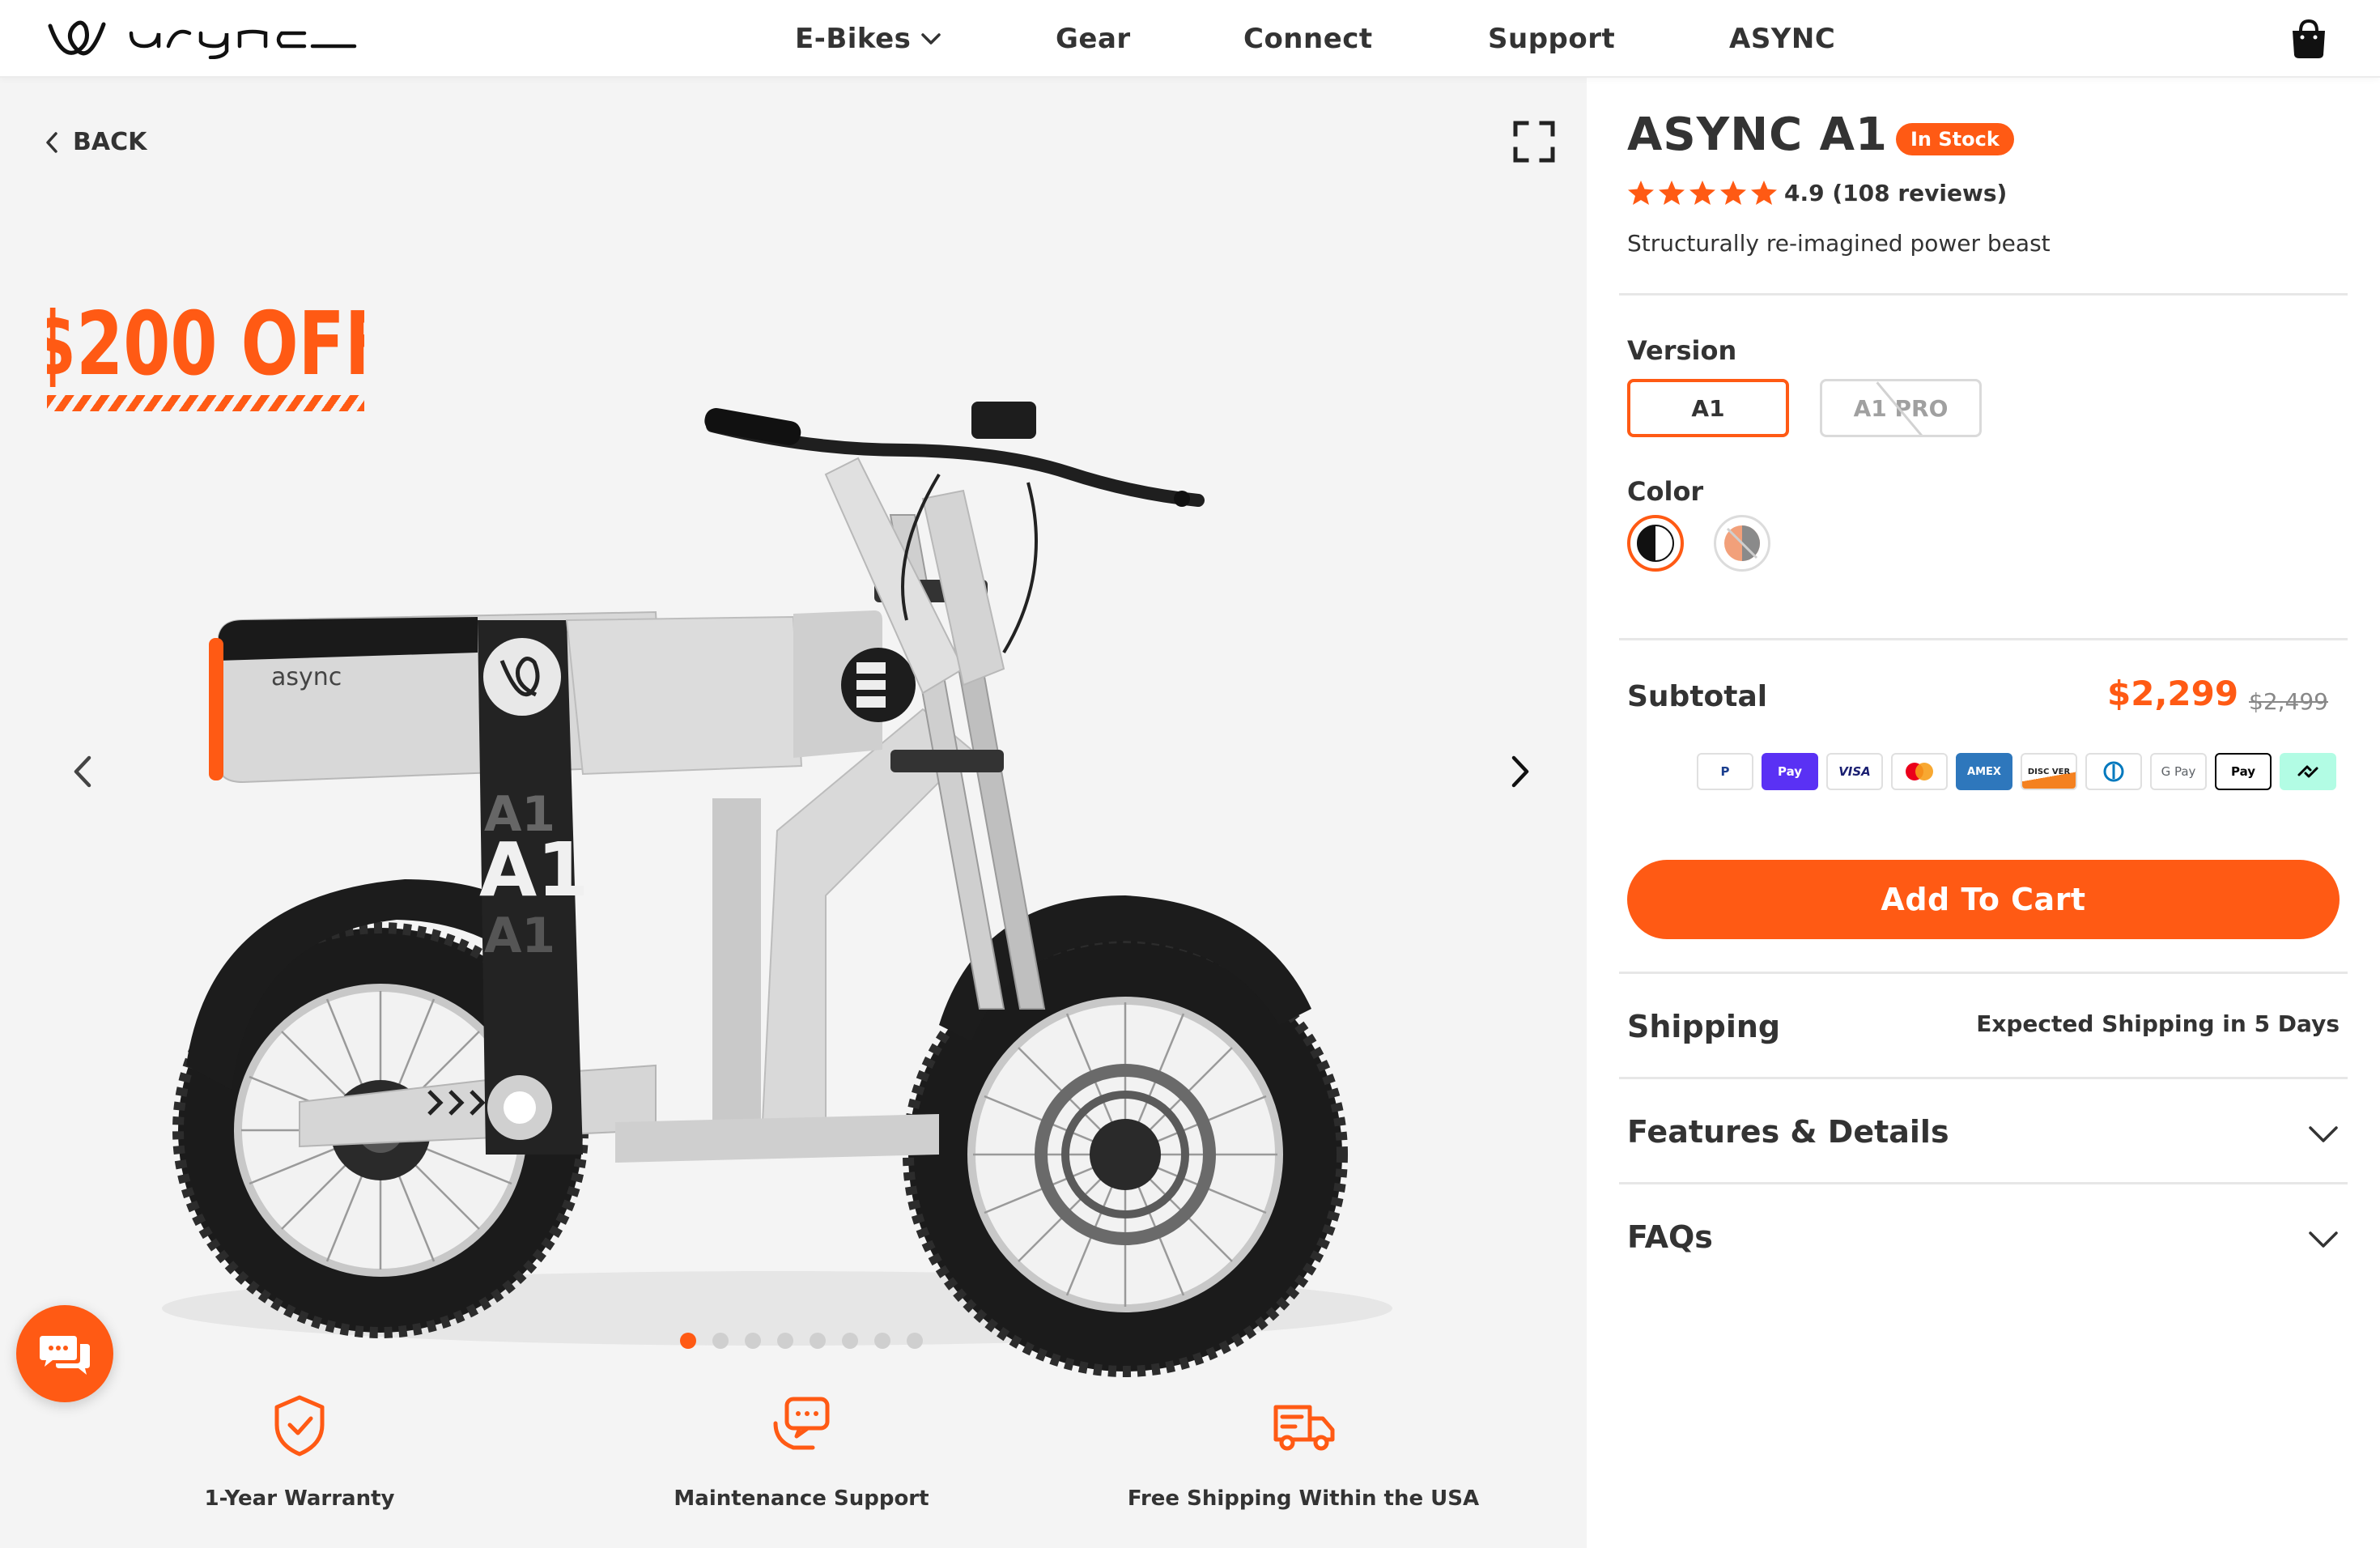 The height and width of the screenshot is (1548, 2380). What do you see at coordinates (1788, 1132) in the screenshot?
I see `features-details-toggle: Features & Details` at bounding box center [1788, 1132].